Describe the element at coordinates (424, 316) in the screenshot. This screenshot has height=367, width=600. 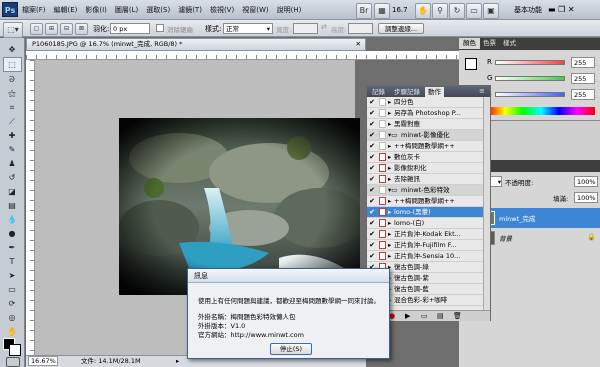
I see `new-set-icon: ▭` at that location.